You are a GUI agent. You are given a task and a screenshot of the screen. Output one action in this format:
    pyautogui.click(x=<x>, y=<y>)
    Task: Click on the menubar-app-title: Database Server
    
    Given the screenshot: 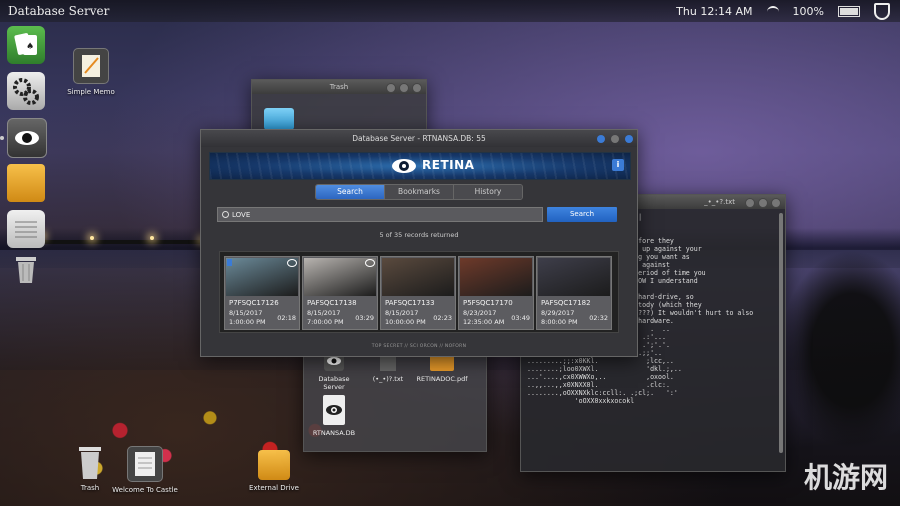 What is the action you would take?
    pyautogui.click(x=58, y=11)
    